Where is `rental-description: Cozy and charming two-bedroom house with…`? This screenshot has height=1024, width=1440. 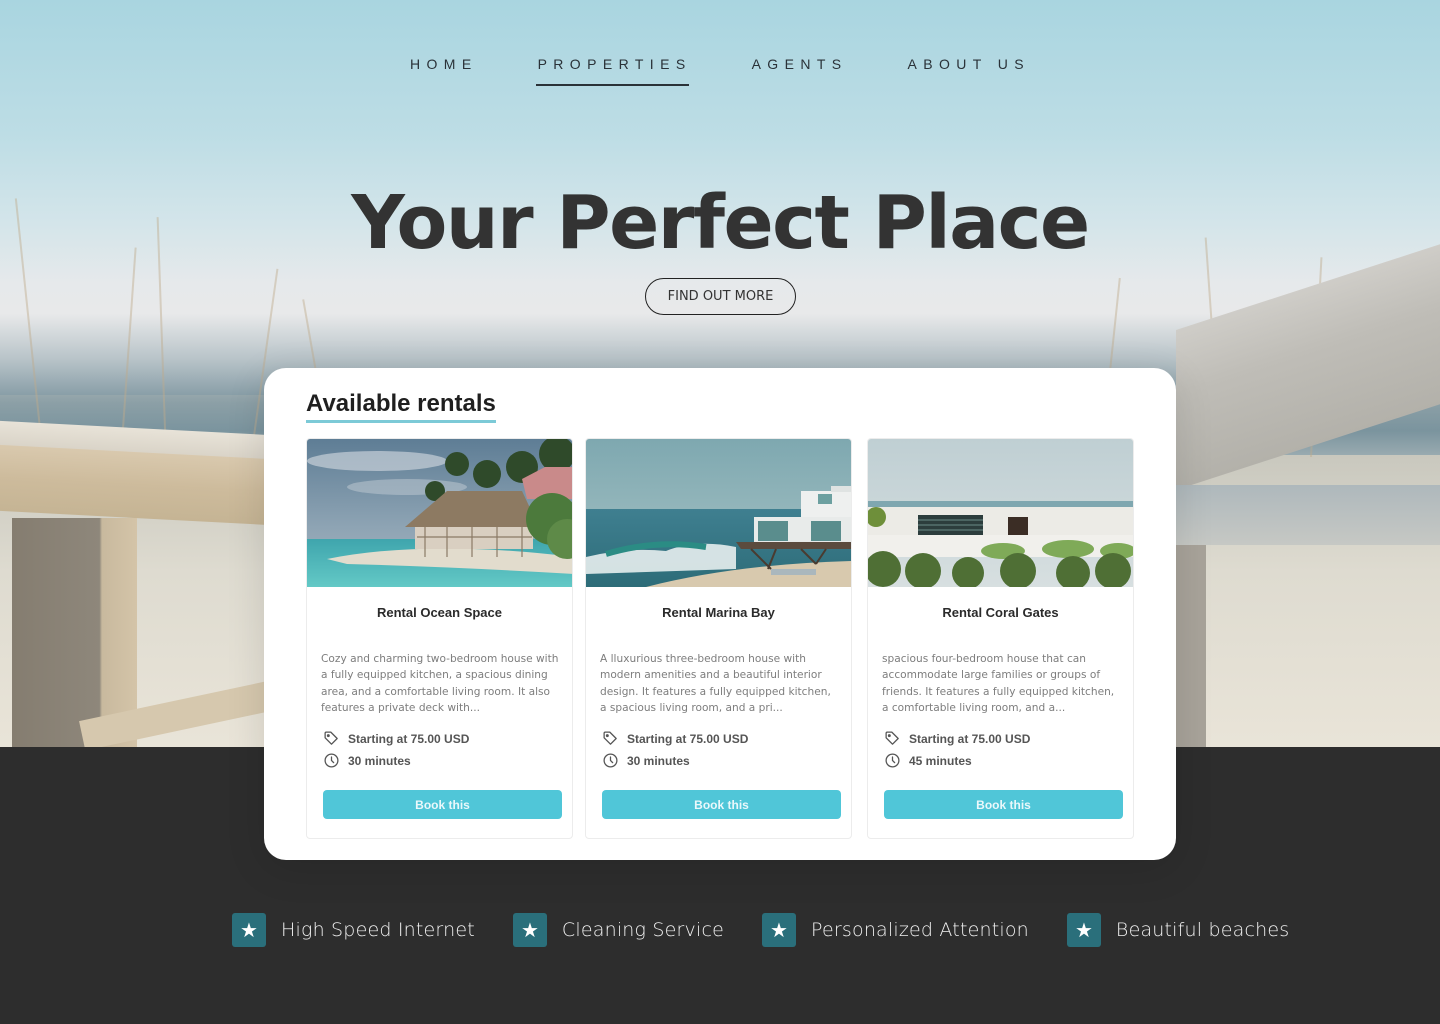
rental-description: Cozy and charming two-bedroom house with… is located at coordinates (440, 684).